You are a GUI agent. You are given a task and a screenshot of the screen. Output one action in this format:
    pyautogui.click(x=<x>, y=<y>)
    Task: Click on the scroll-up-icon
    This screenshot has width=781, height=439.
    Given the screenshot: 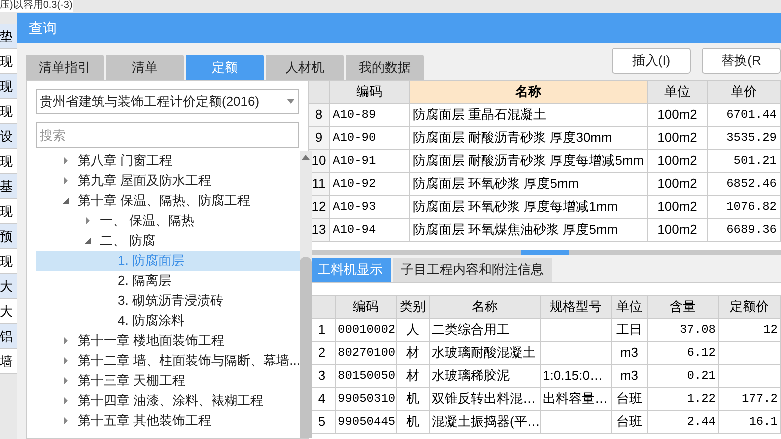 What is the action you would take?
    pyautogui.click(x=306, y=157)
    